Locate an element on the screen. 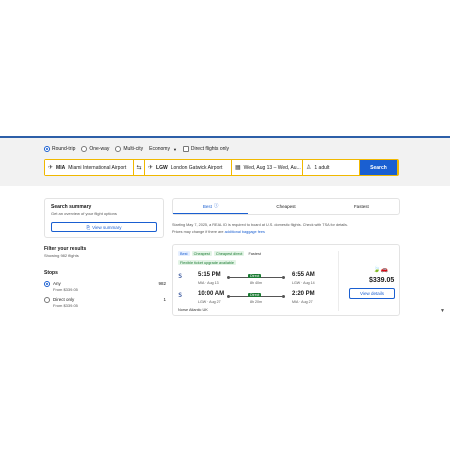 The width and height of the screenshot is (450, 450). cabin-class-value: Economy is located at coordinates (159, 149).